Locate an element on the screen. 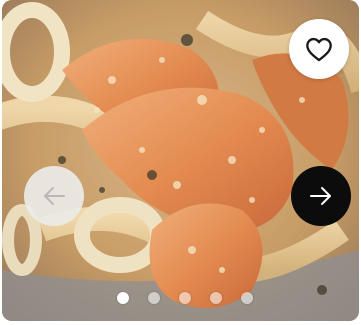  slide-indicator is located at coordinates (180, 299).